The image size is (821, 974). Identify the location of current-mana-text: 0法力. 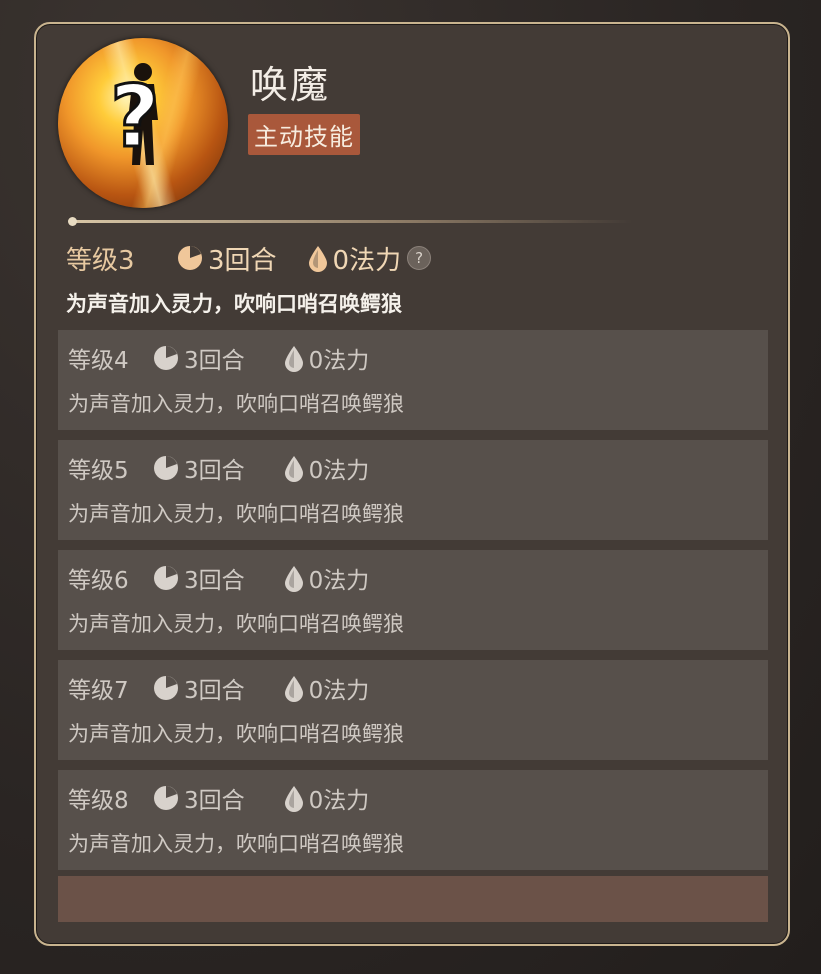
(367, 260).